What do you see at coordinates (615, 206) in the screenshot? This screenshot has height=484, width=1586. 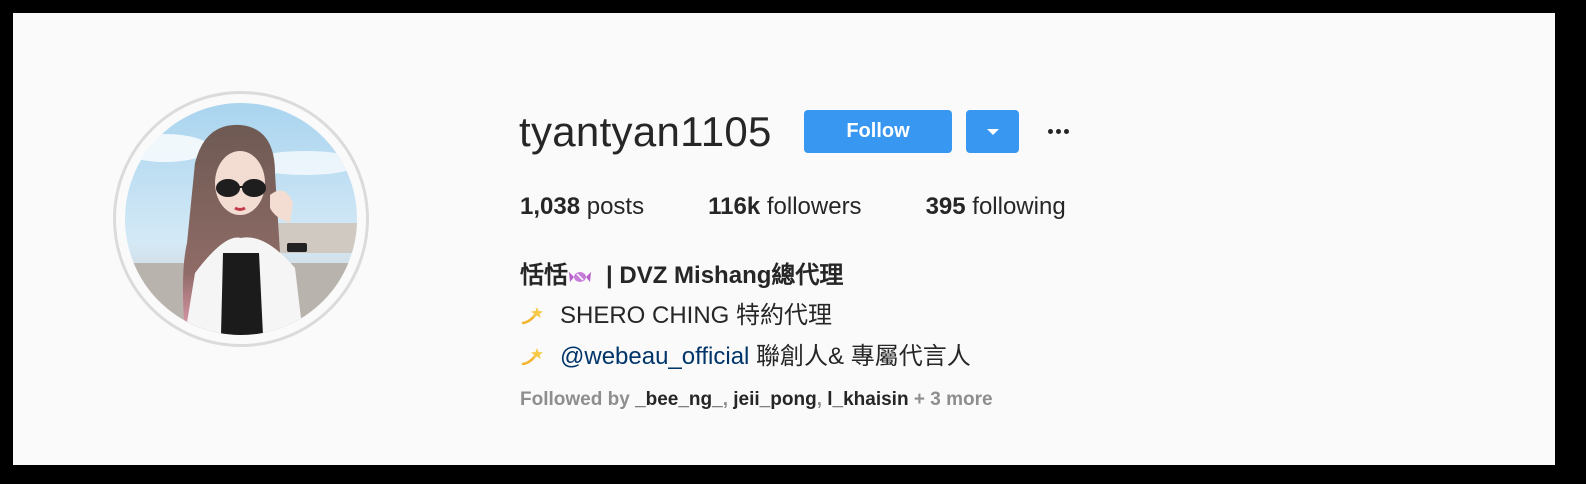 I see `posts-label: posts` at bounding box center [615, 206].